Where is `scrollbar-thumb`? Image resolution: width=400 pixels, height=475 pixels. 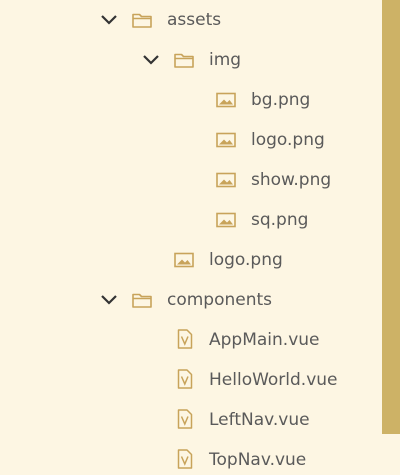
scrollbar-thumb is located at coordinates (391, 217).